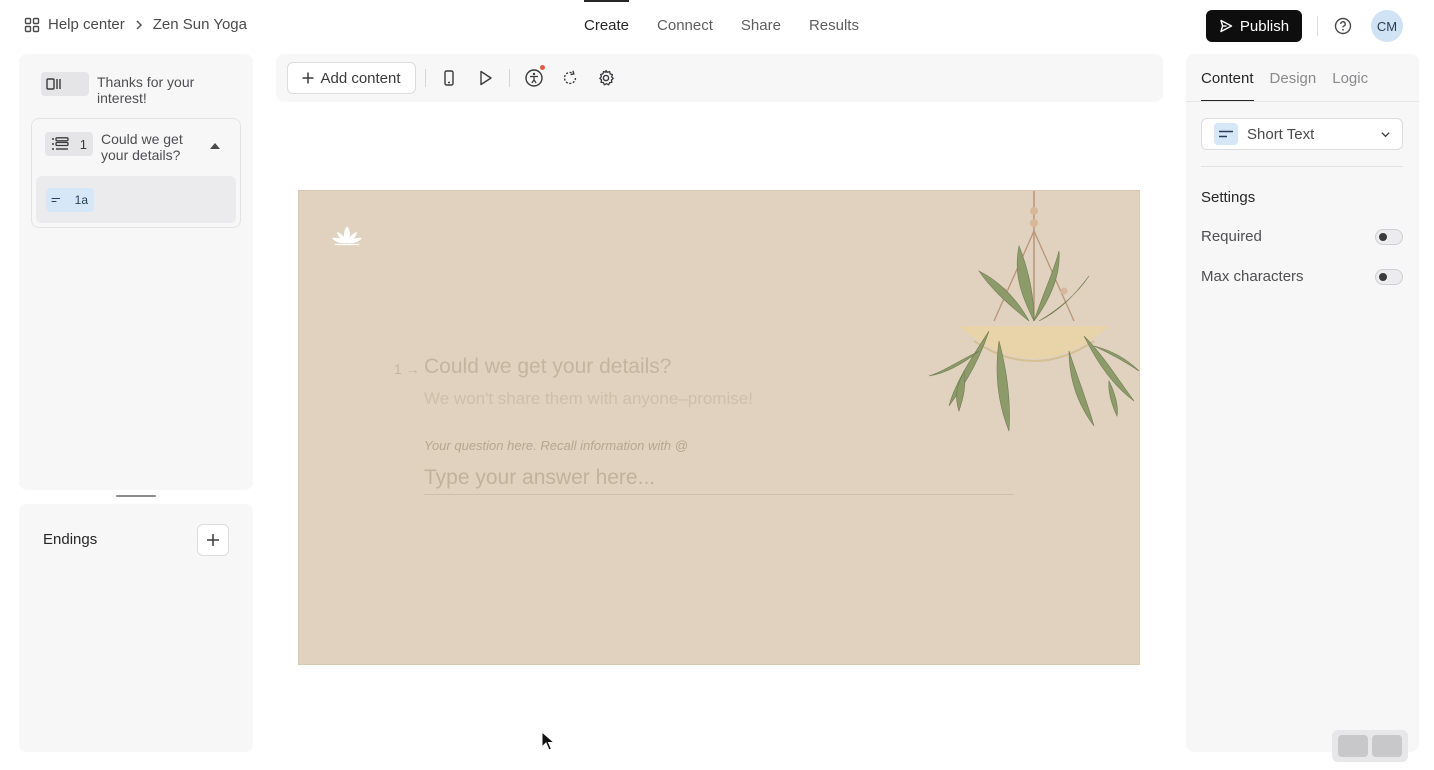 The image size is (1434, 770). What do you see at coordinates (139, 24) in the screenshot?
I see `chevron-right-icon` at bounding box center [139, 24].